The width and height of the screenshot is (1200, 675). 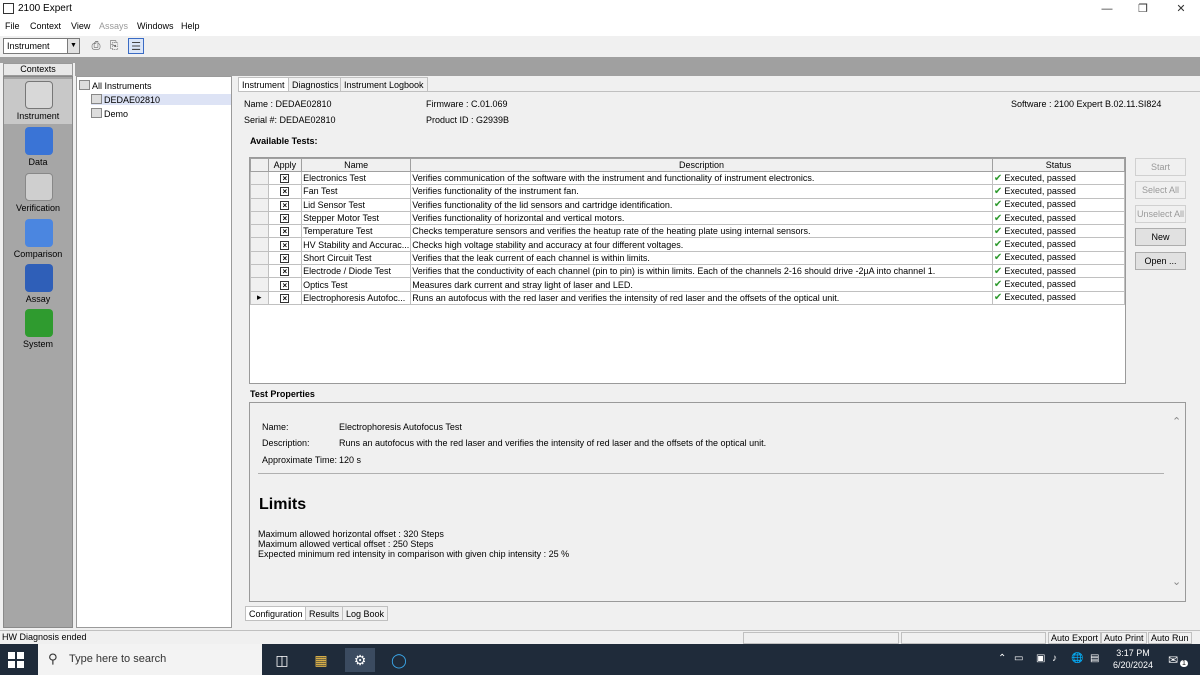 I want to click on menu-help: Help, so click(x=190, y=26).